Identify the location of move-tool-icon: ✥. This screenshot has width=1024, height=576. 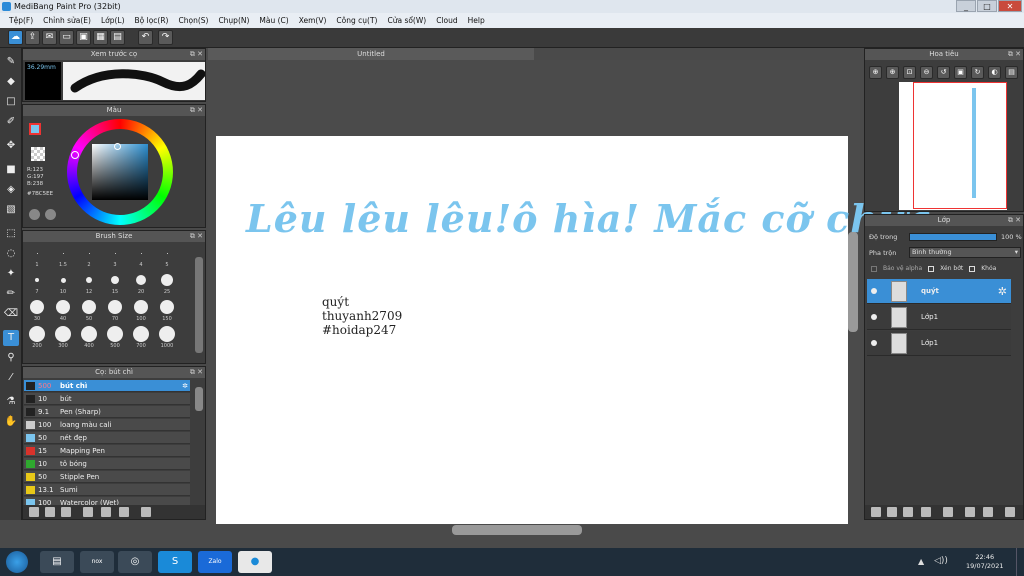
(11, 146).